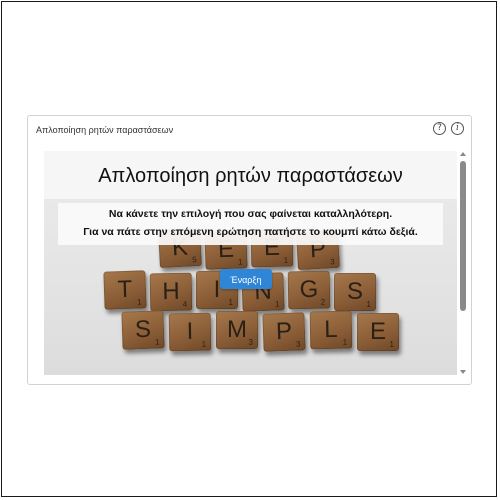 This screenshot has width=500, height=500. What do you see at coordinates (249, 133) in the screenshot?
I see `widget-header: Απλοποίηση ρητών παραστάσεων ? i` at bounding box center [249, 133].